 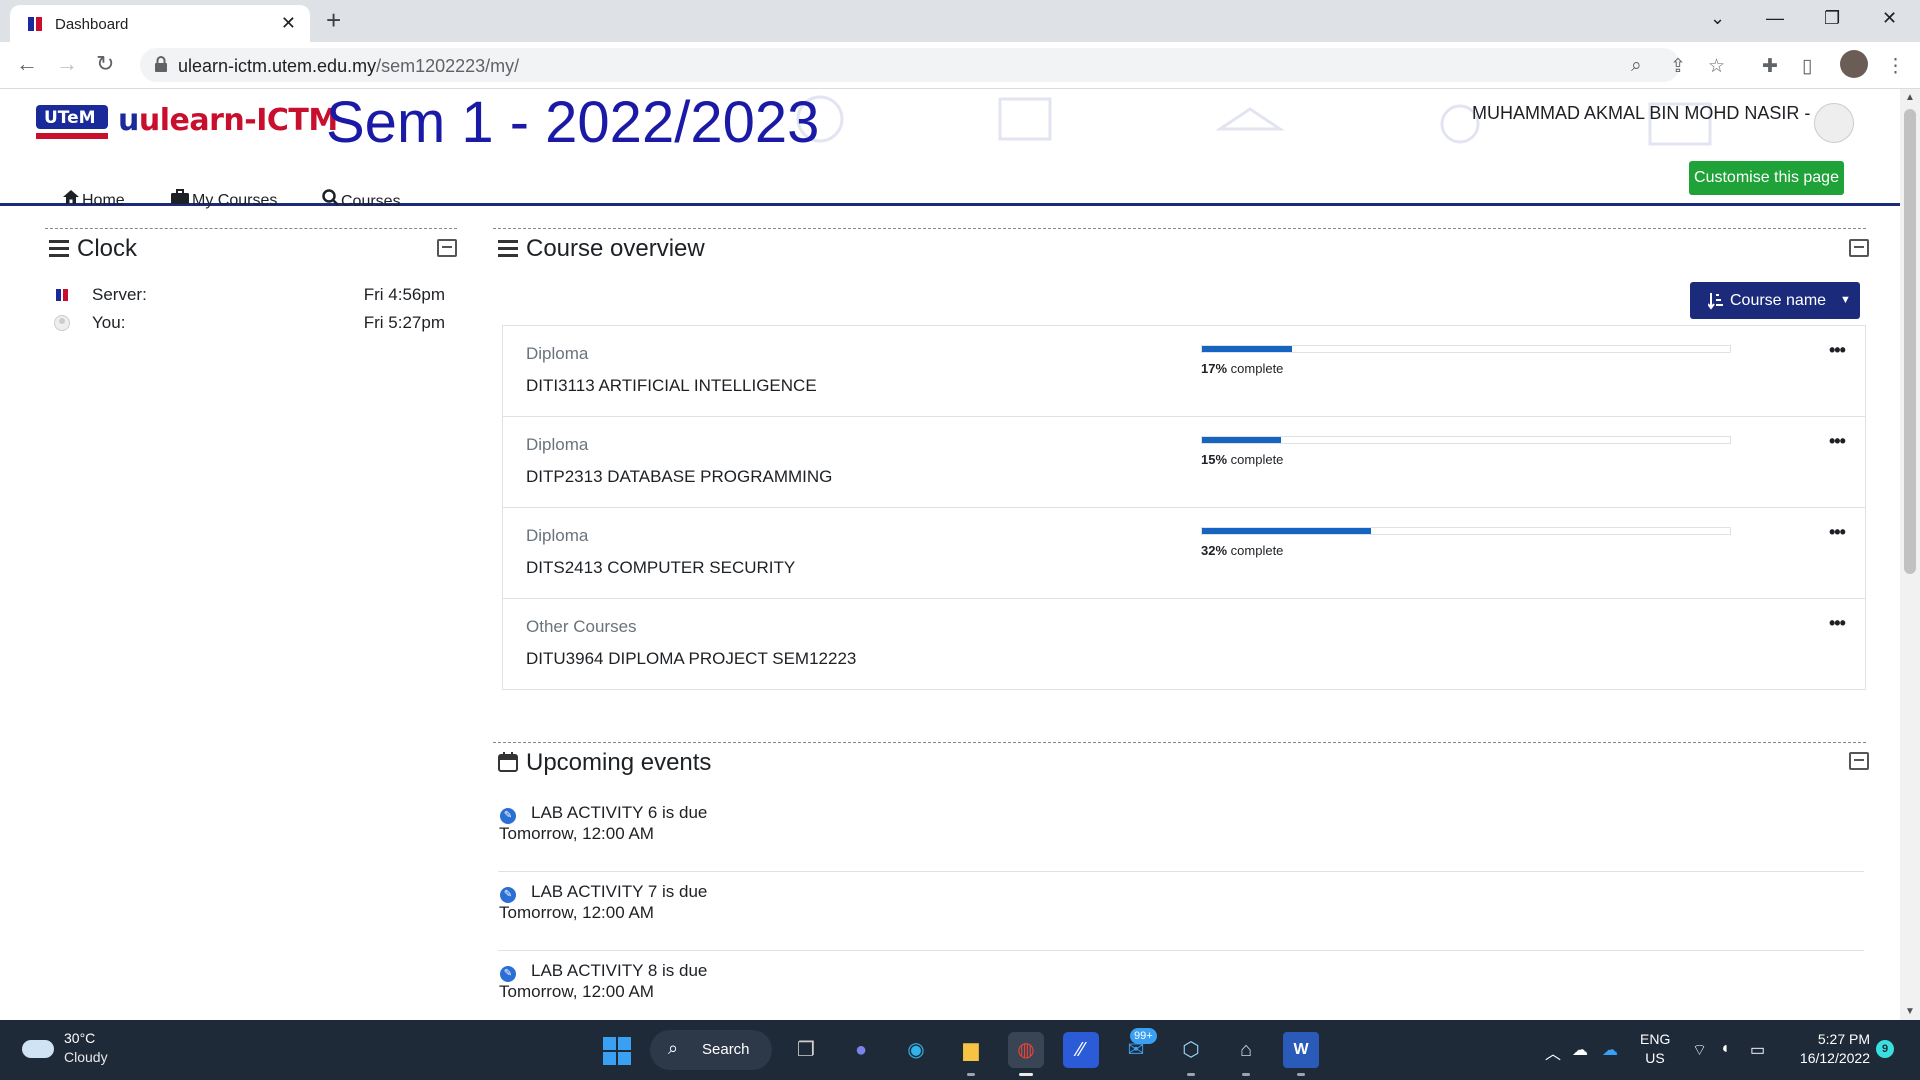 I want to click on minimize-icon: —, so click(x=1775, y=18).